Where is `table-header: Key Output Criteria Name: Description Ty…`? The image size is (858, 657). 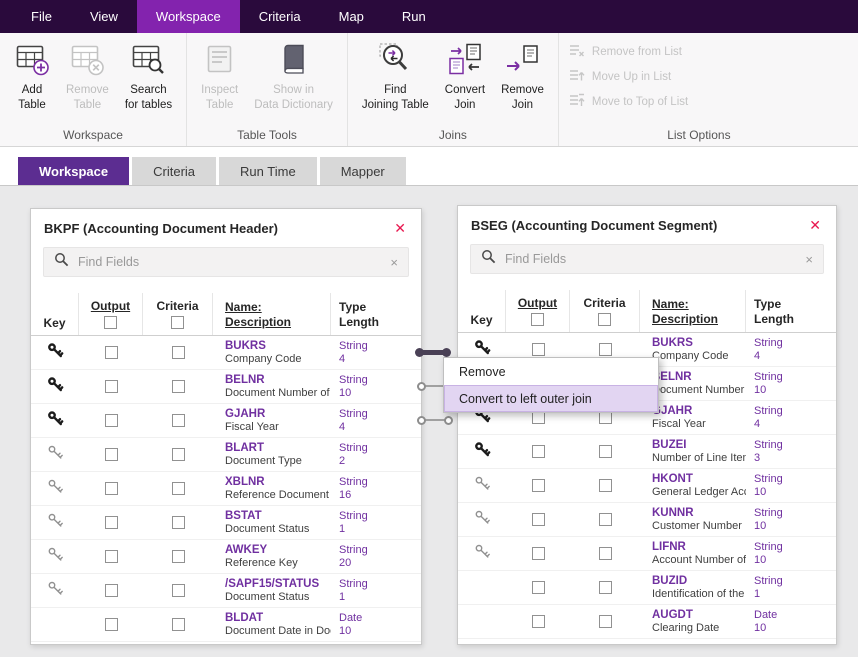
table-header: Key Output Criteria Name: Description Ty… is located at coordinates (647, 311).